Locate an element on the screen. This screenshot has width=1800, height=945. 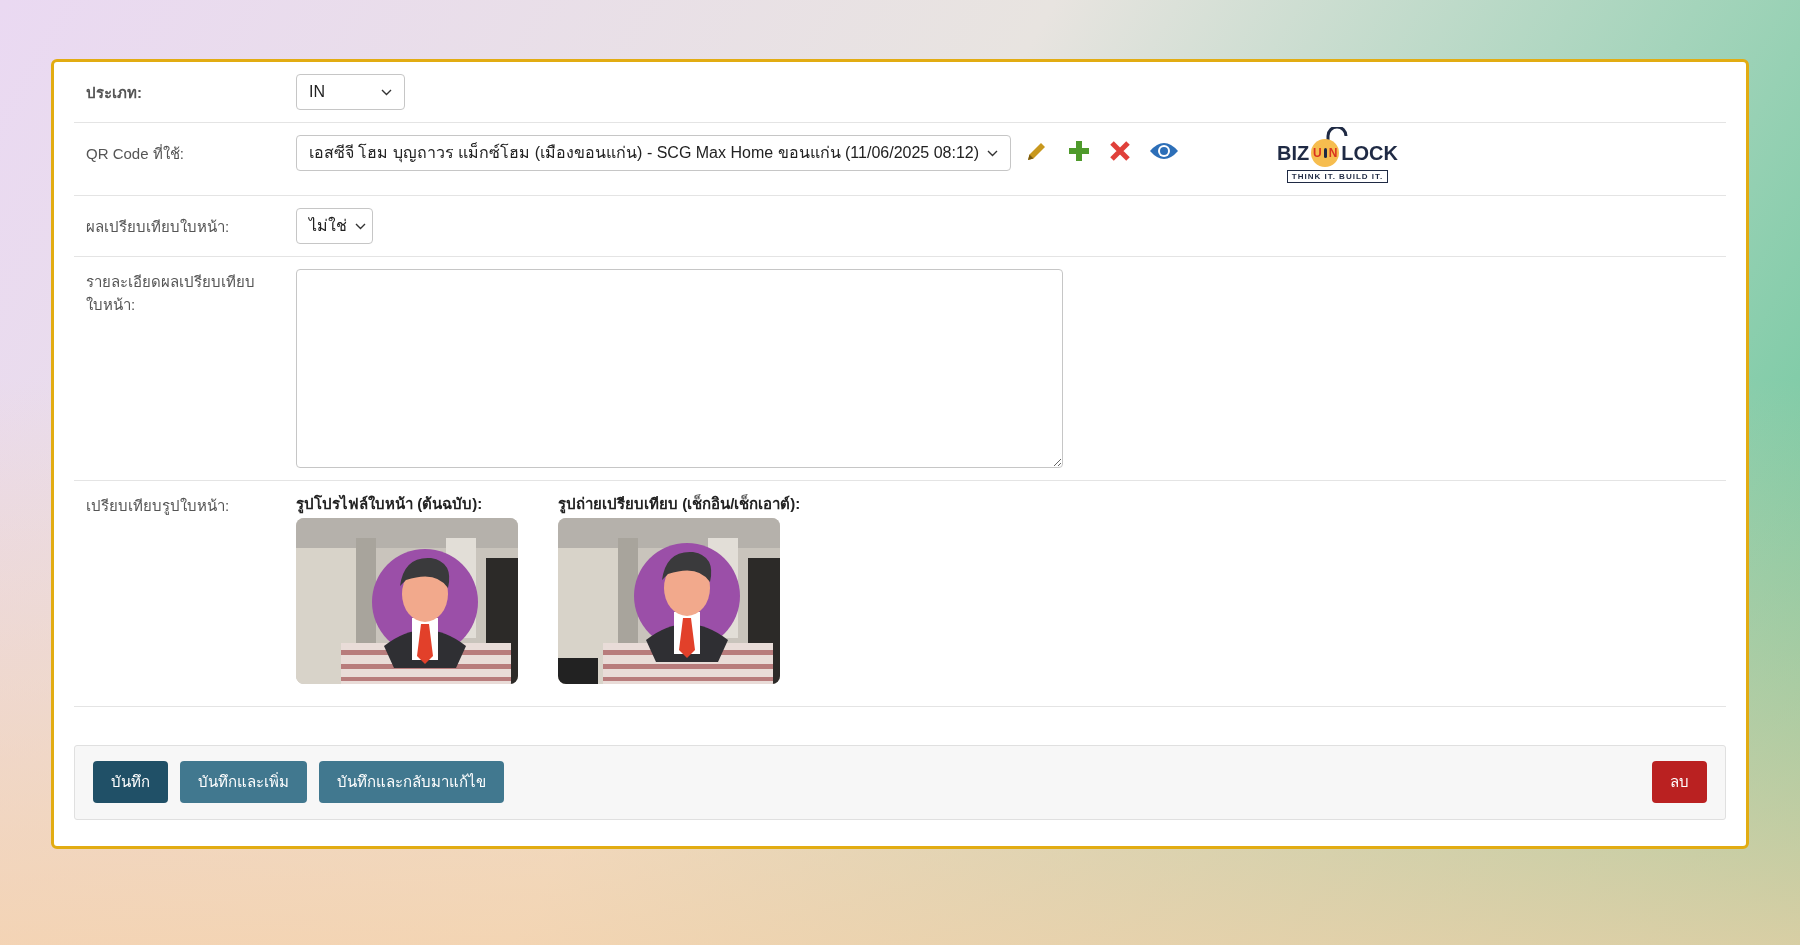
field-label: ผลเปรียบเทียบใบหน้า: is located at coordinates (158, 227).